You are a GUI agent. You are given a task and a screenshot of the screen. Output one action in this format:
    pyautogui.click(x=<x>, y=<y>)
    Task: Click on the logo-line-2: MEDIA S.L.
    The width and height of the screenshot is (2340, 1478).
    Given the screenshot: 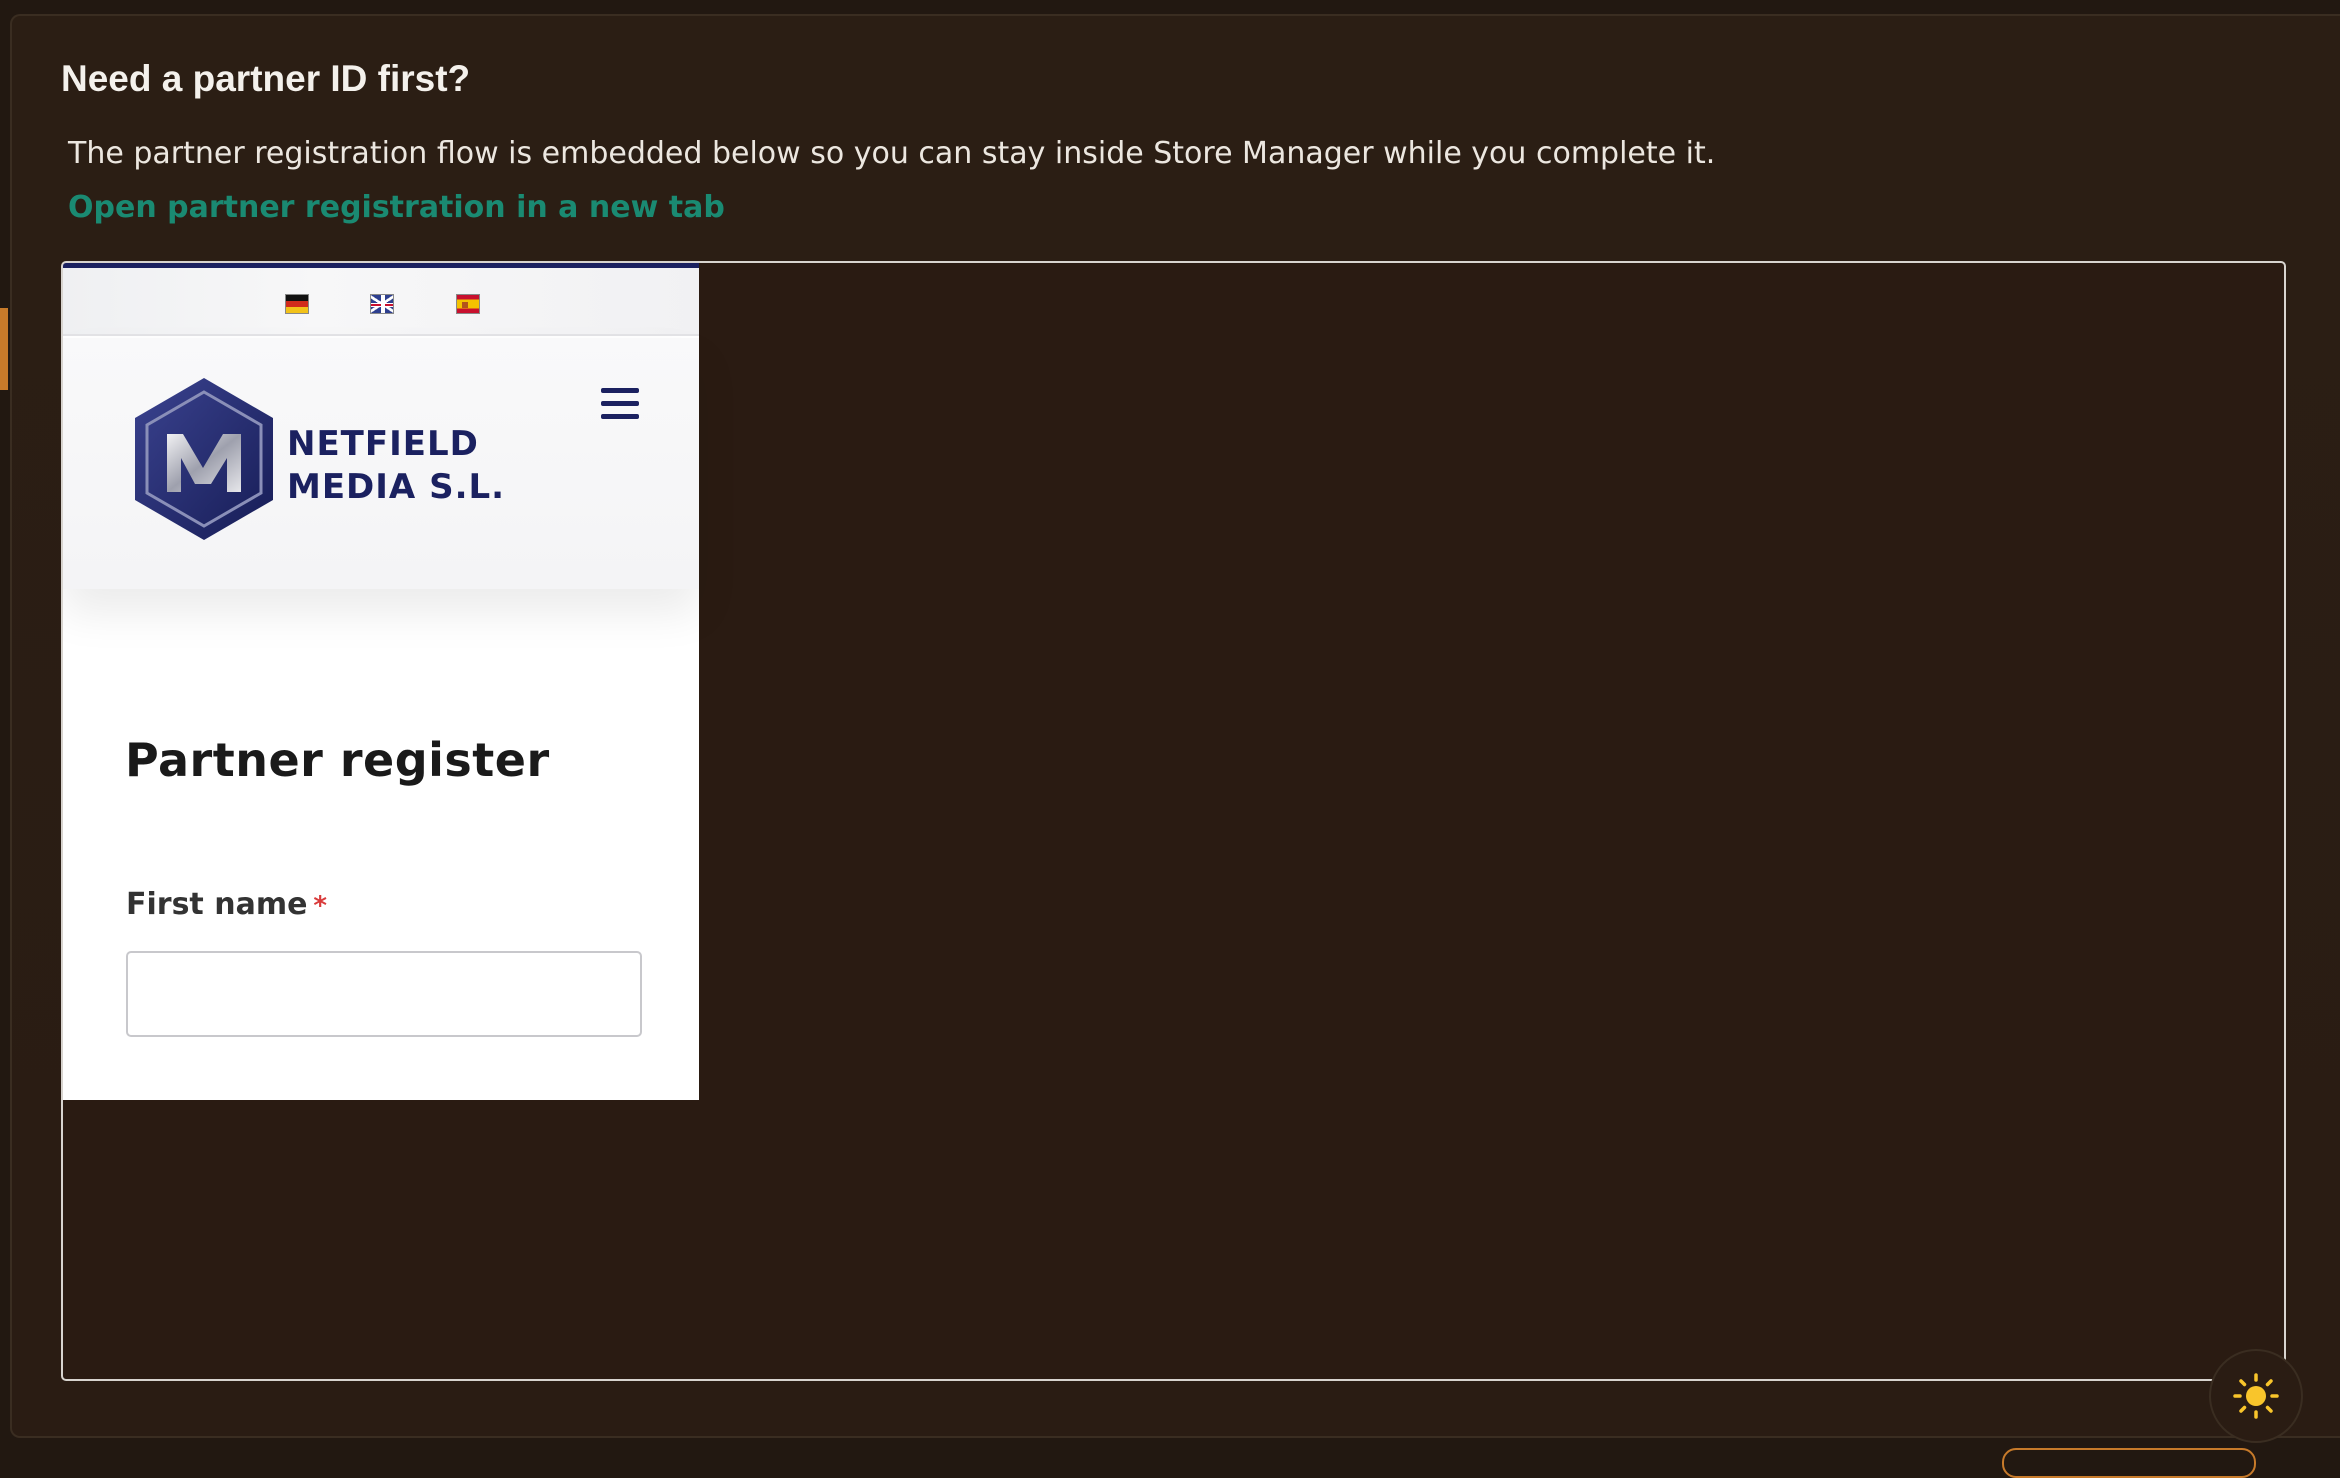 What is the action you would take?
    pyautogui.click(x=396, y=487)
    